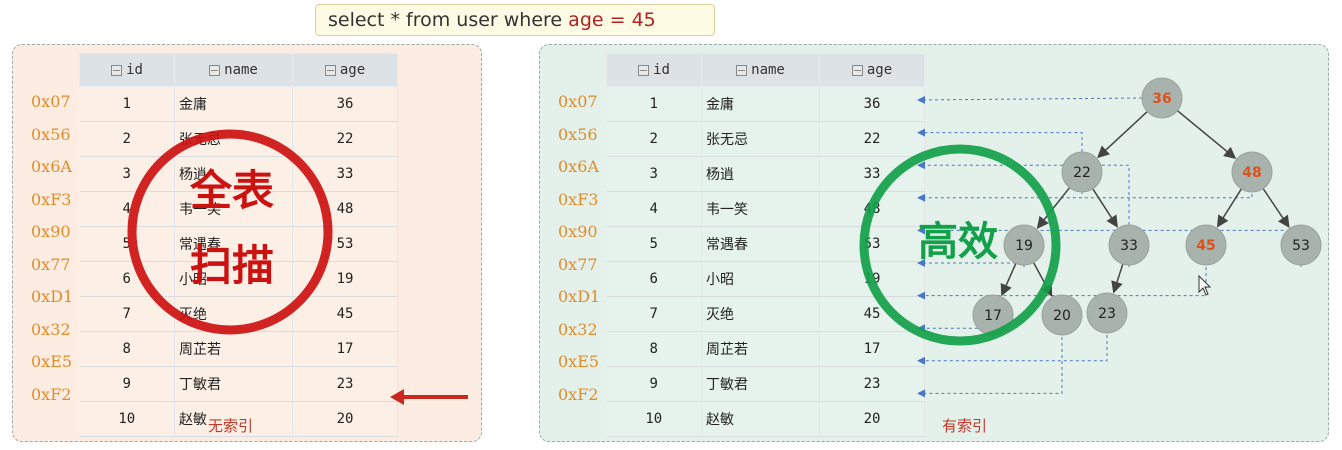 The width and height of the screenshot is (1342, 450). I want to click on tree-node-label: 22, so click(1082, 173).